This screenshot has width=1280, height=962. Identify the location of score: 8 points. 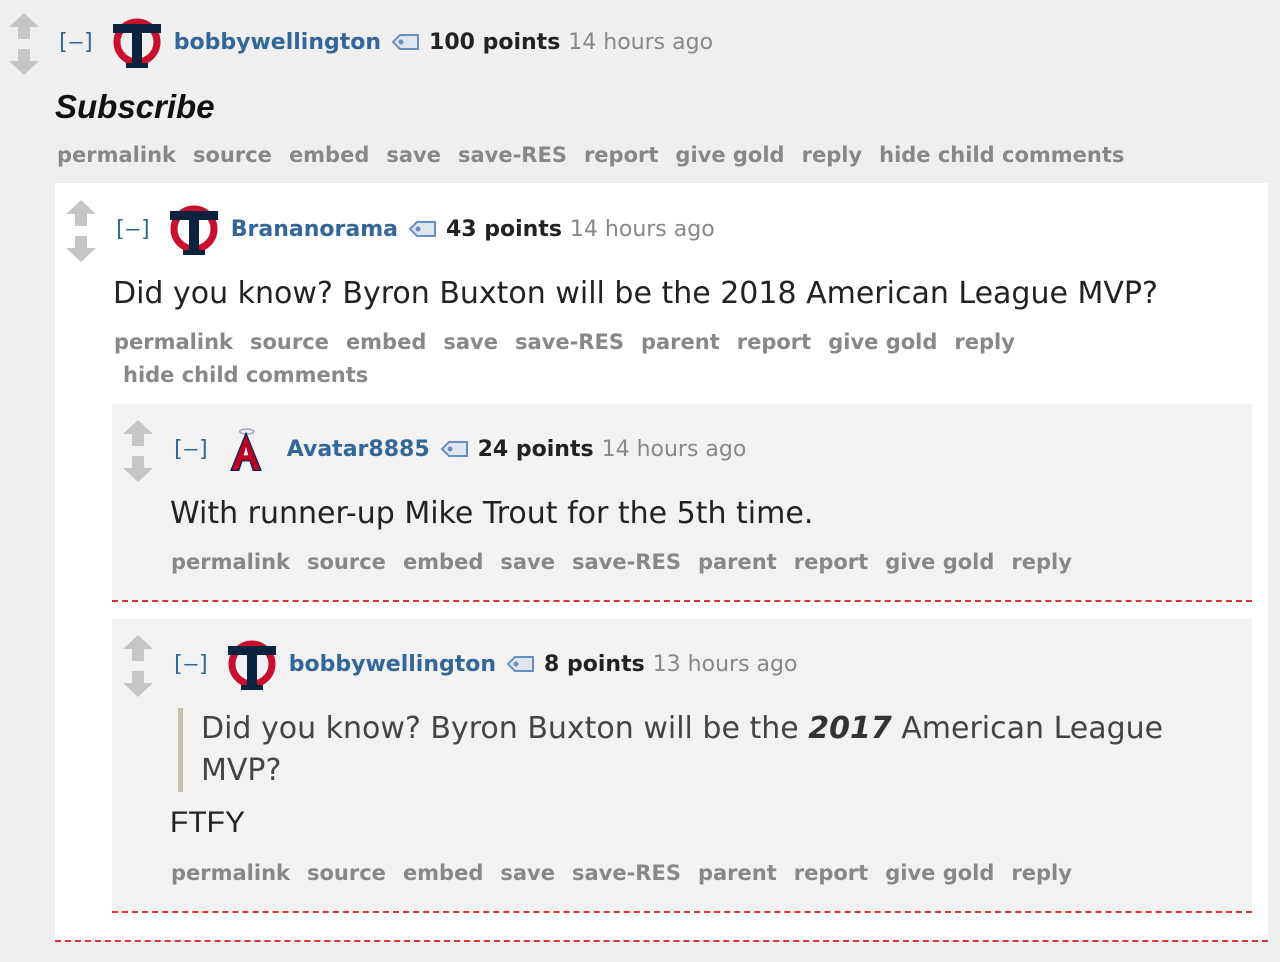
(594, 664).